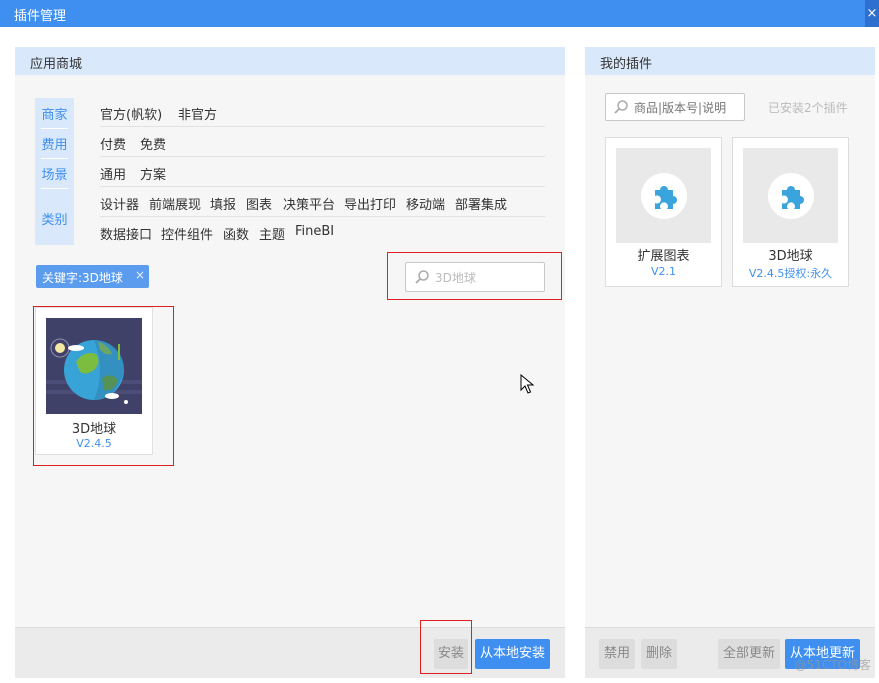  Describe the element at coordinates (153, 173) in the screenshot. I see `filter-option: 方案` at that location.